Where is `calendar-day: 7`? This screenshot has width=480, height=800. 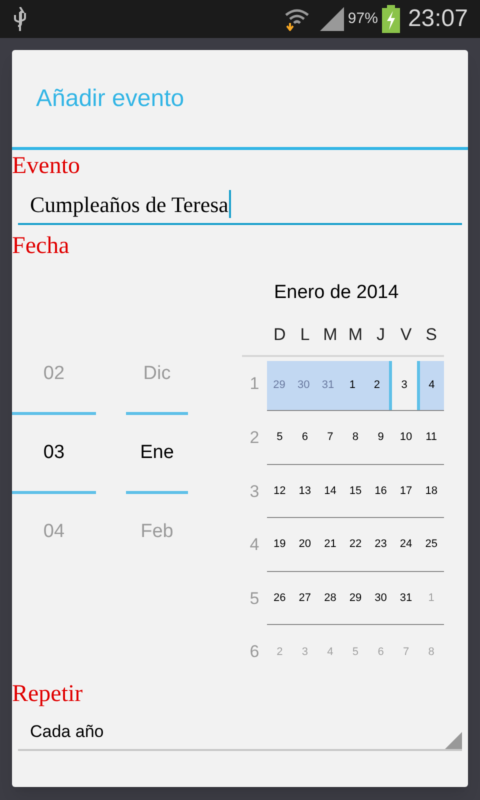
calendar-day: 7 is located at coordinates (330, 437).